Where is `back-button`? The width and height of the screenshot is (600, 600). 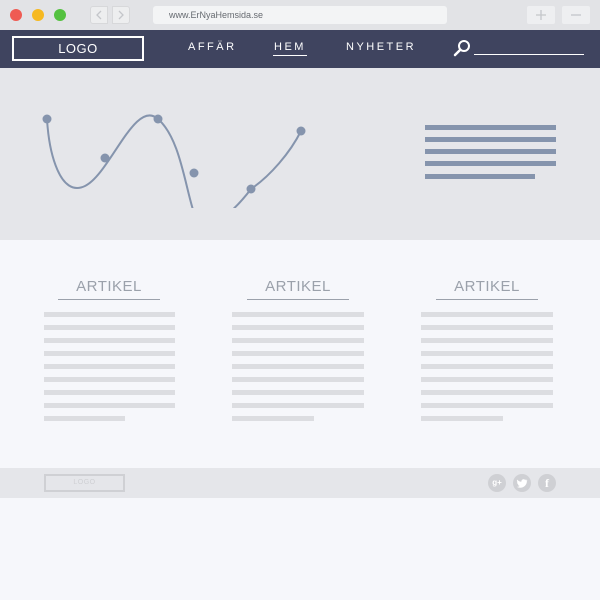 back-button is located at coordinates (99, 15).